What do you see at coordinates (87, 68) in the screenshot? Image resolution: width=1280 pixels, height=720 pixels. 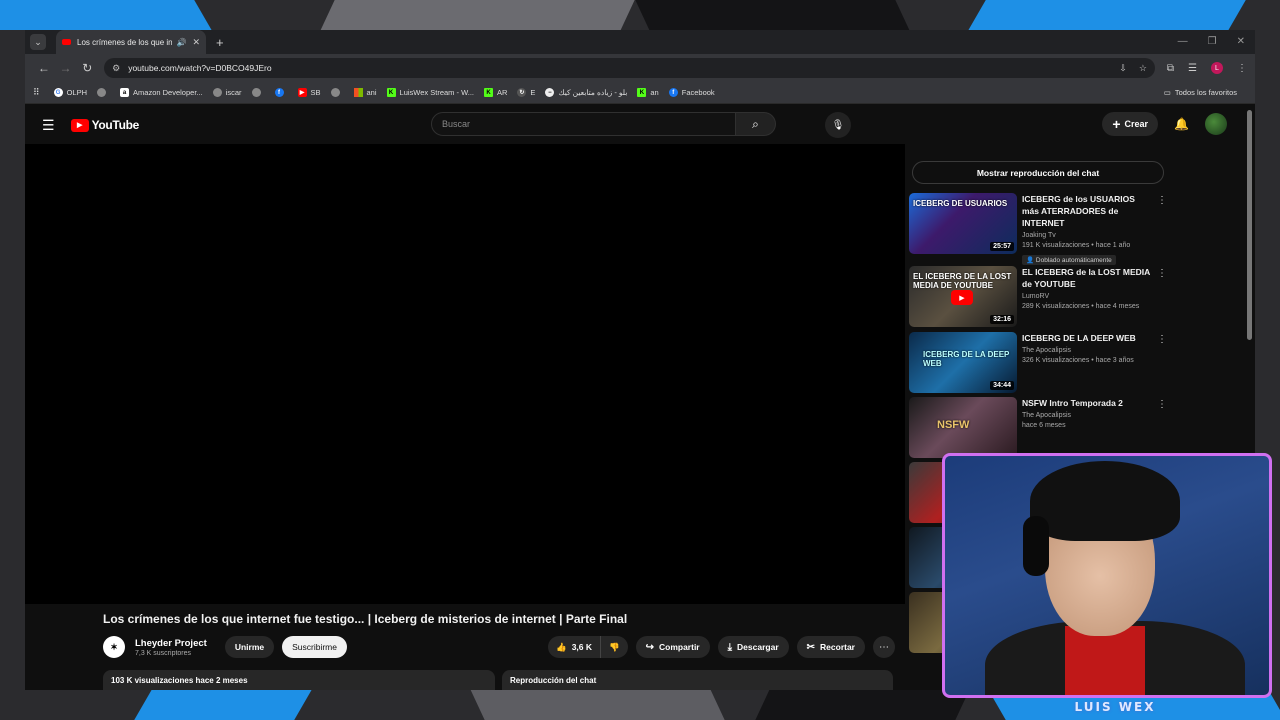 I see `reload-icon: ↻` at bounding box center [87, 68].